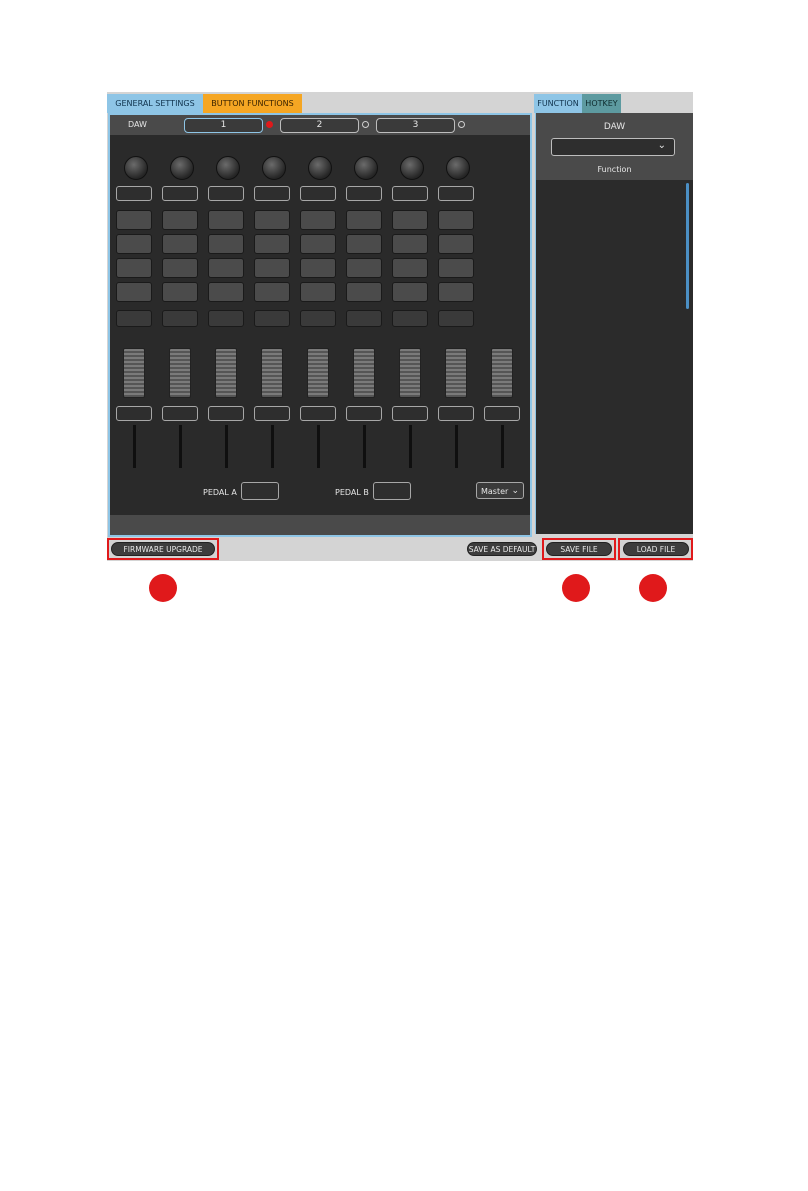 The height and width of the screenshot is (1191, 808). Describe the element at coordinates (137, 124) in the screenshot. I see `daw-label: DAW` at that location.